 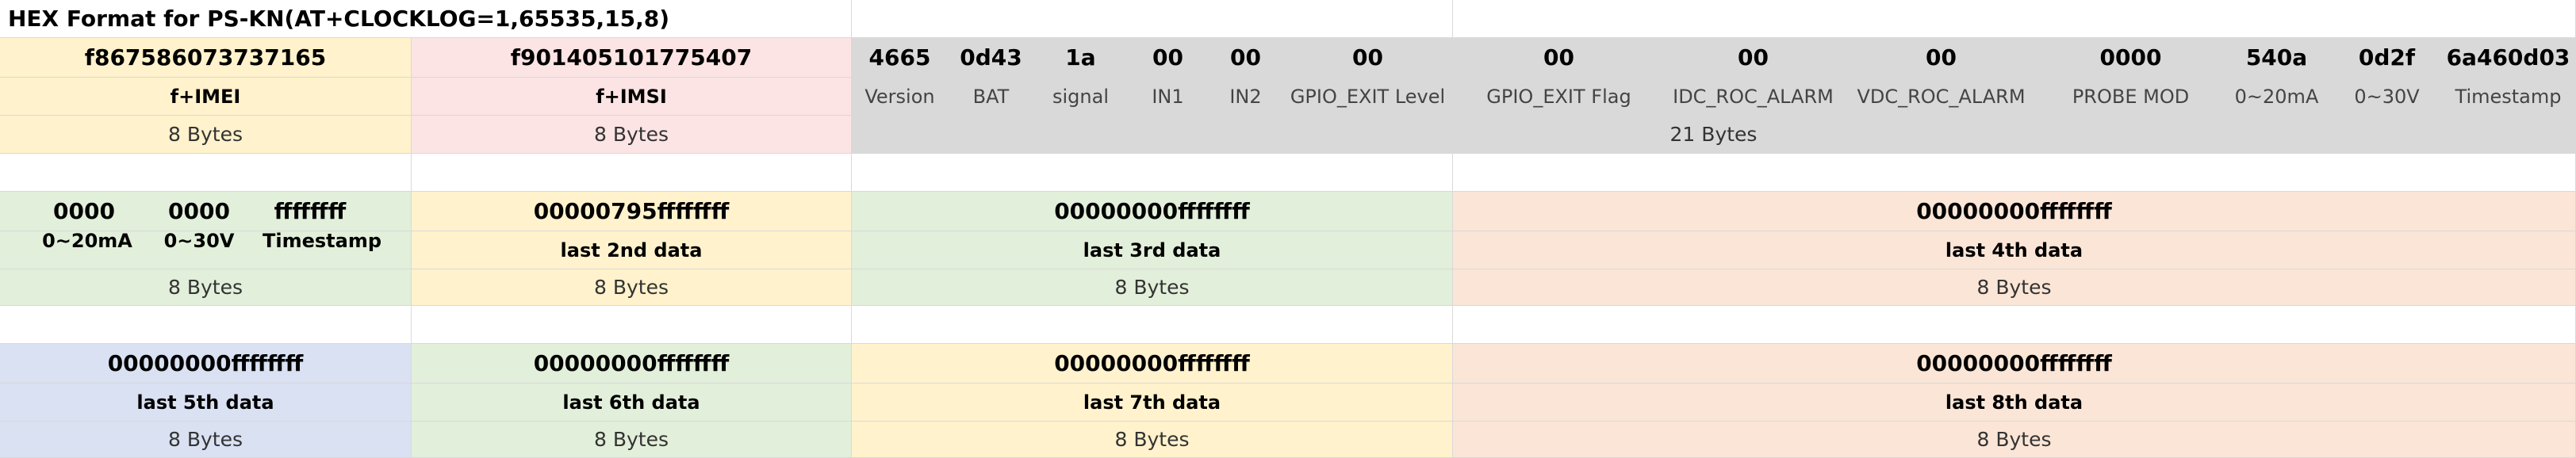 I want to click on current-hex: 540a, so click(x=2277, y=58).